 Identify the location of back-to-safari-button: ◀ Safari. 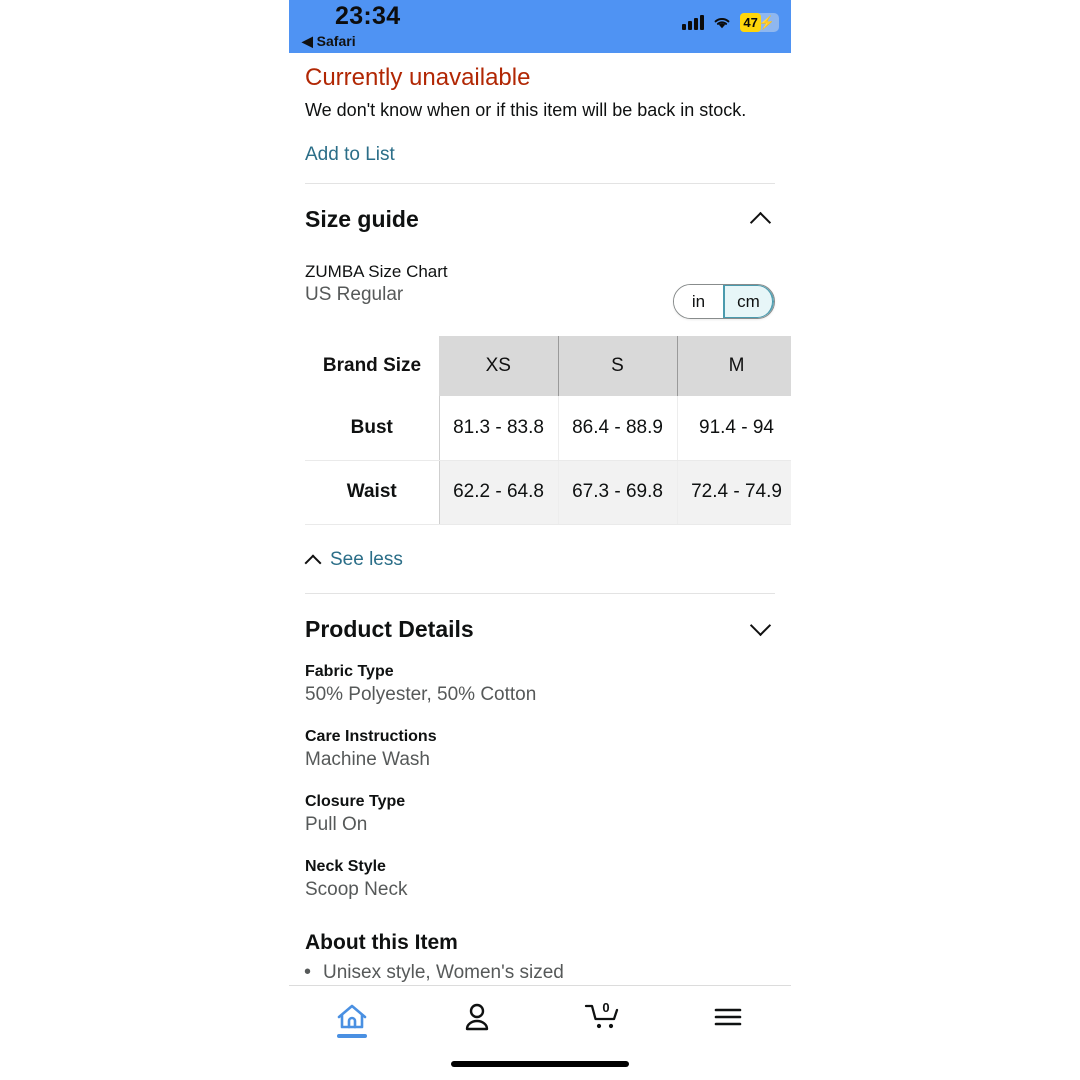
(329, 41).